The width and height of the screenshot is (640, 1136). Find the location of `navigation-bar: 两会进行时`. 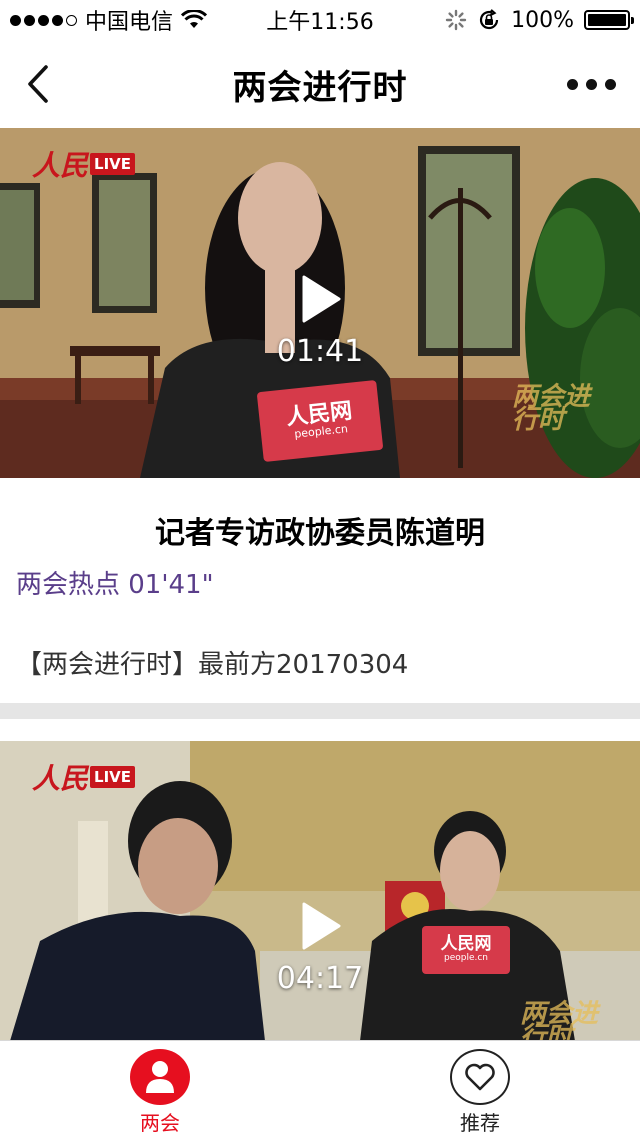

navigation-bar: 两会进行时 is located at coordinates (320, 84).